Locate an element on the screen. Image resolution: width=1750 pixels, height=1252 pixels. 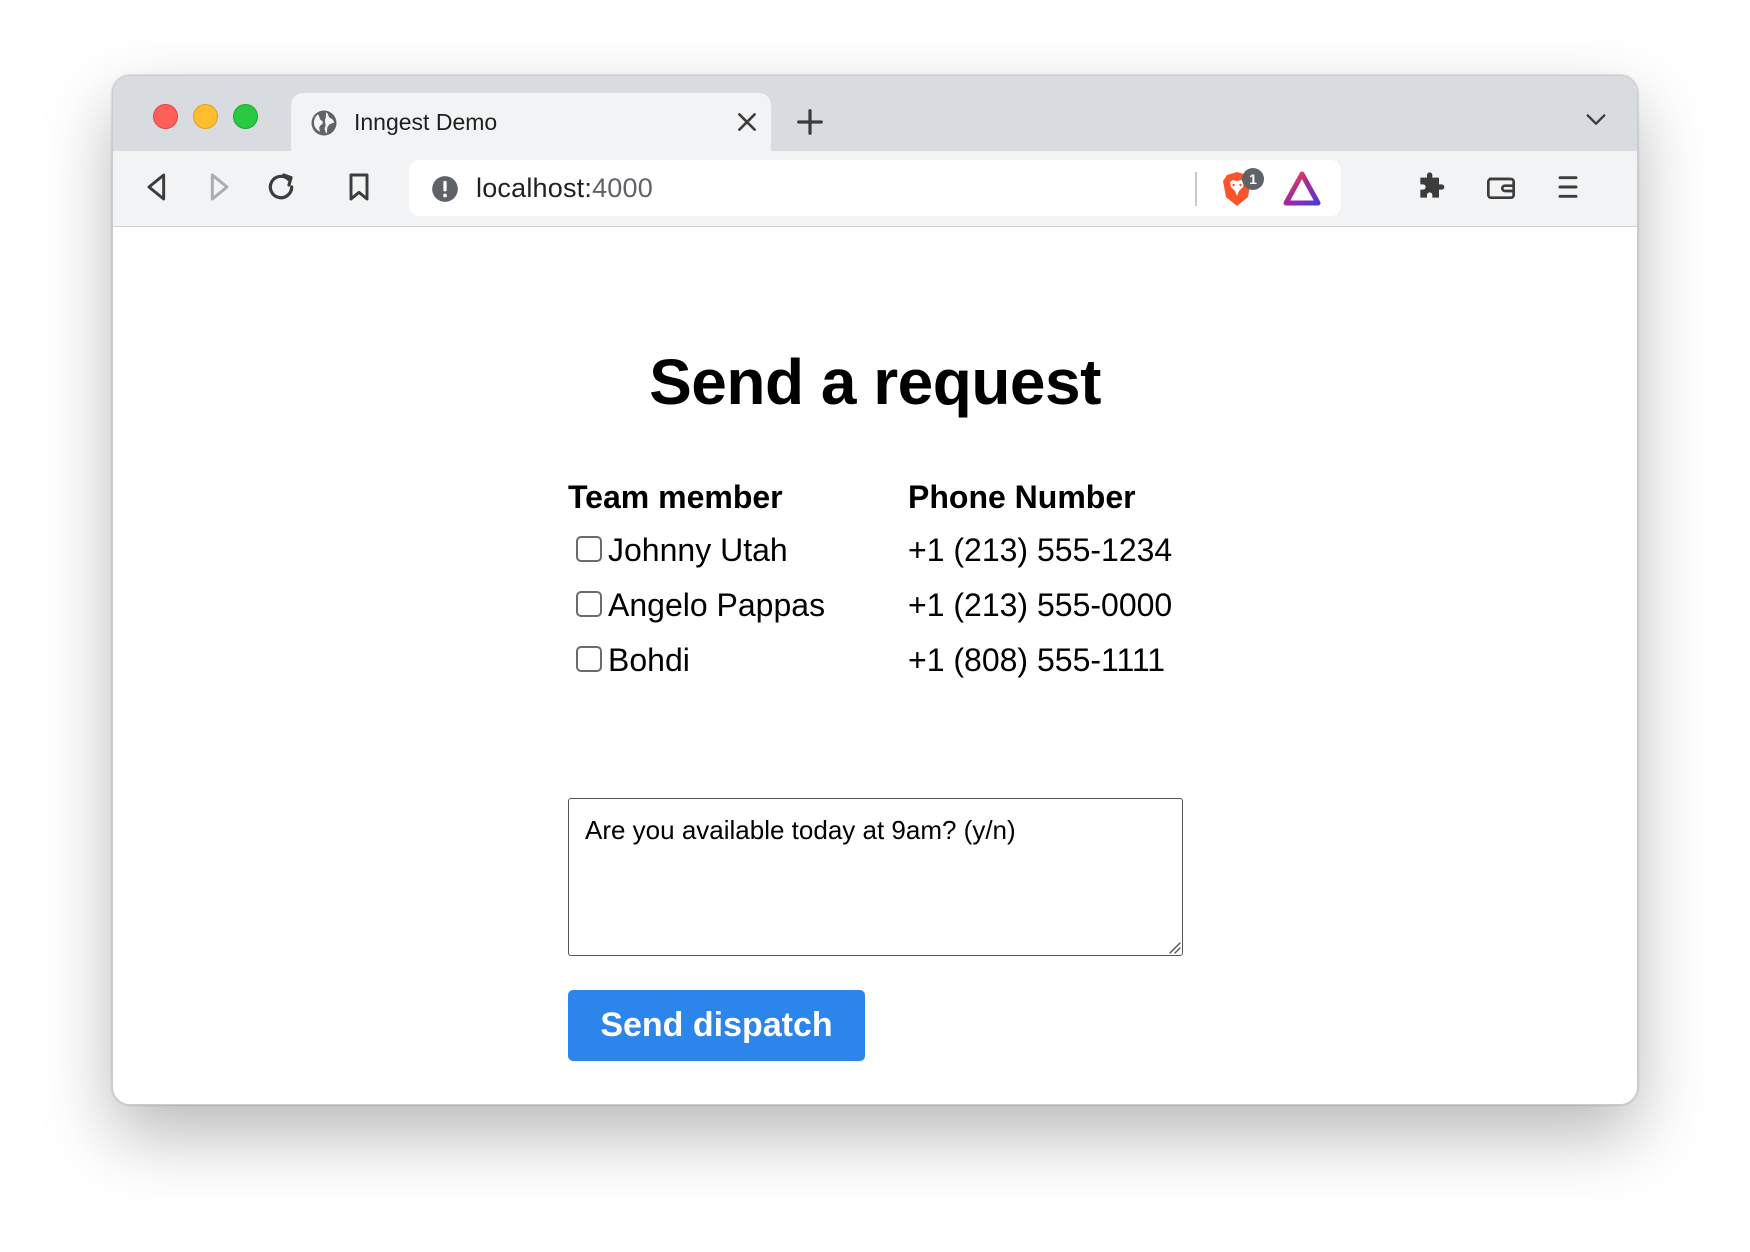
member-checkbox-johnny-utah is located at coordinates (589, 549).